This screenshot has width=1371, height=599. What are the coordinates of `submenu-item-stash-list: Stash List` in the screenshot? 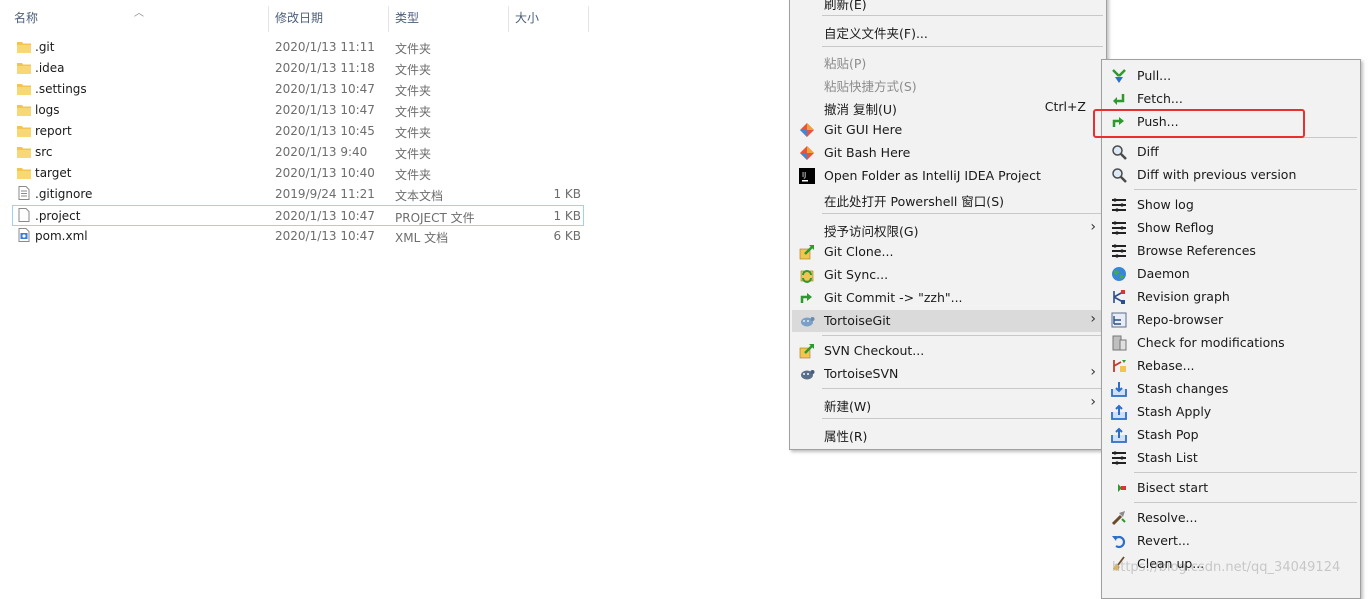 It's located at (1231, 458).